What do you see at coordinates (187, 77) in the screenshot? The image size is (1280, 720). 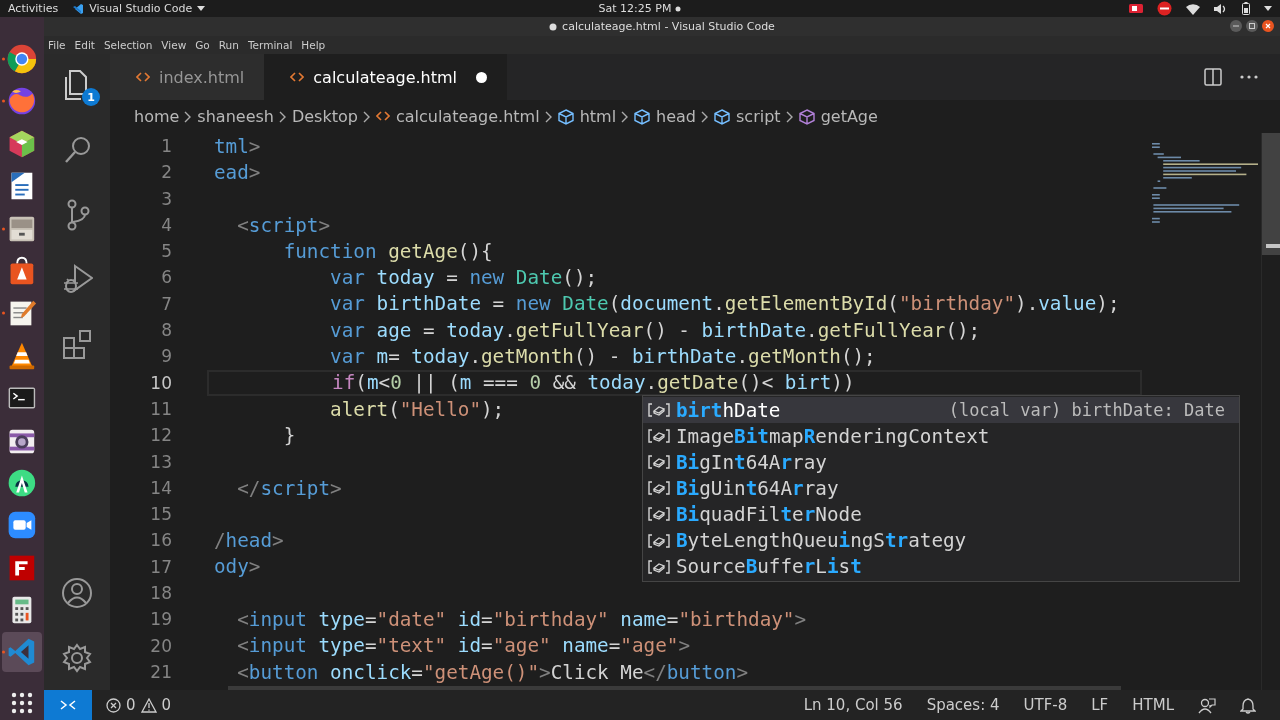 I see `editor-tab: index.html` at bounding box center [187, 77].